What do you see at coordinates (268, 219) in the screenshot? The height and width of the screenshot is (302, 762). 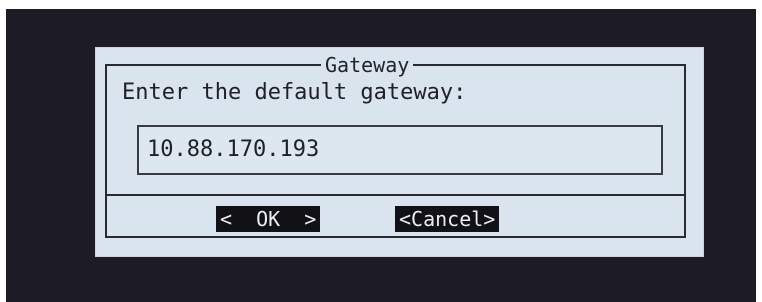 I see `ok-button: < OK >` at bounding box center [268, 219].